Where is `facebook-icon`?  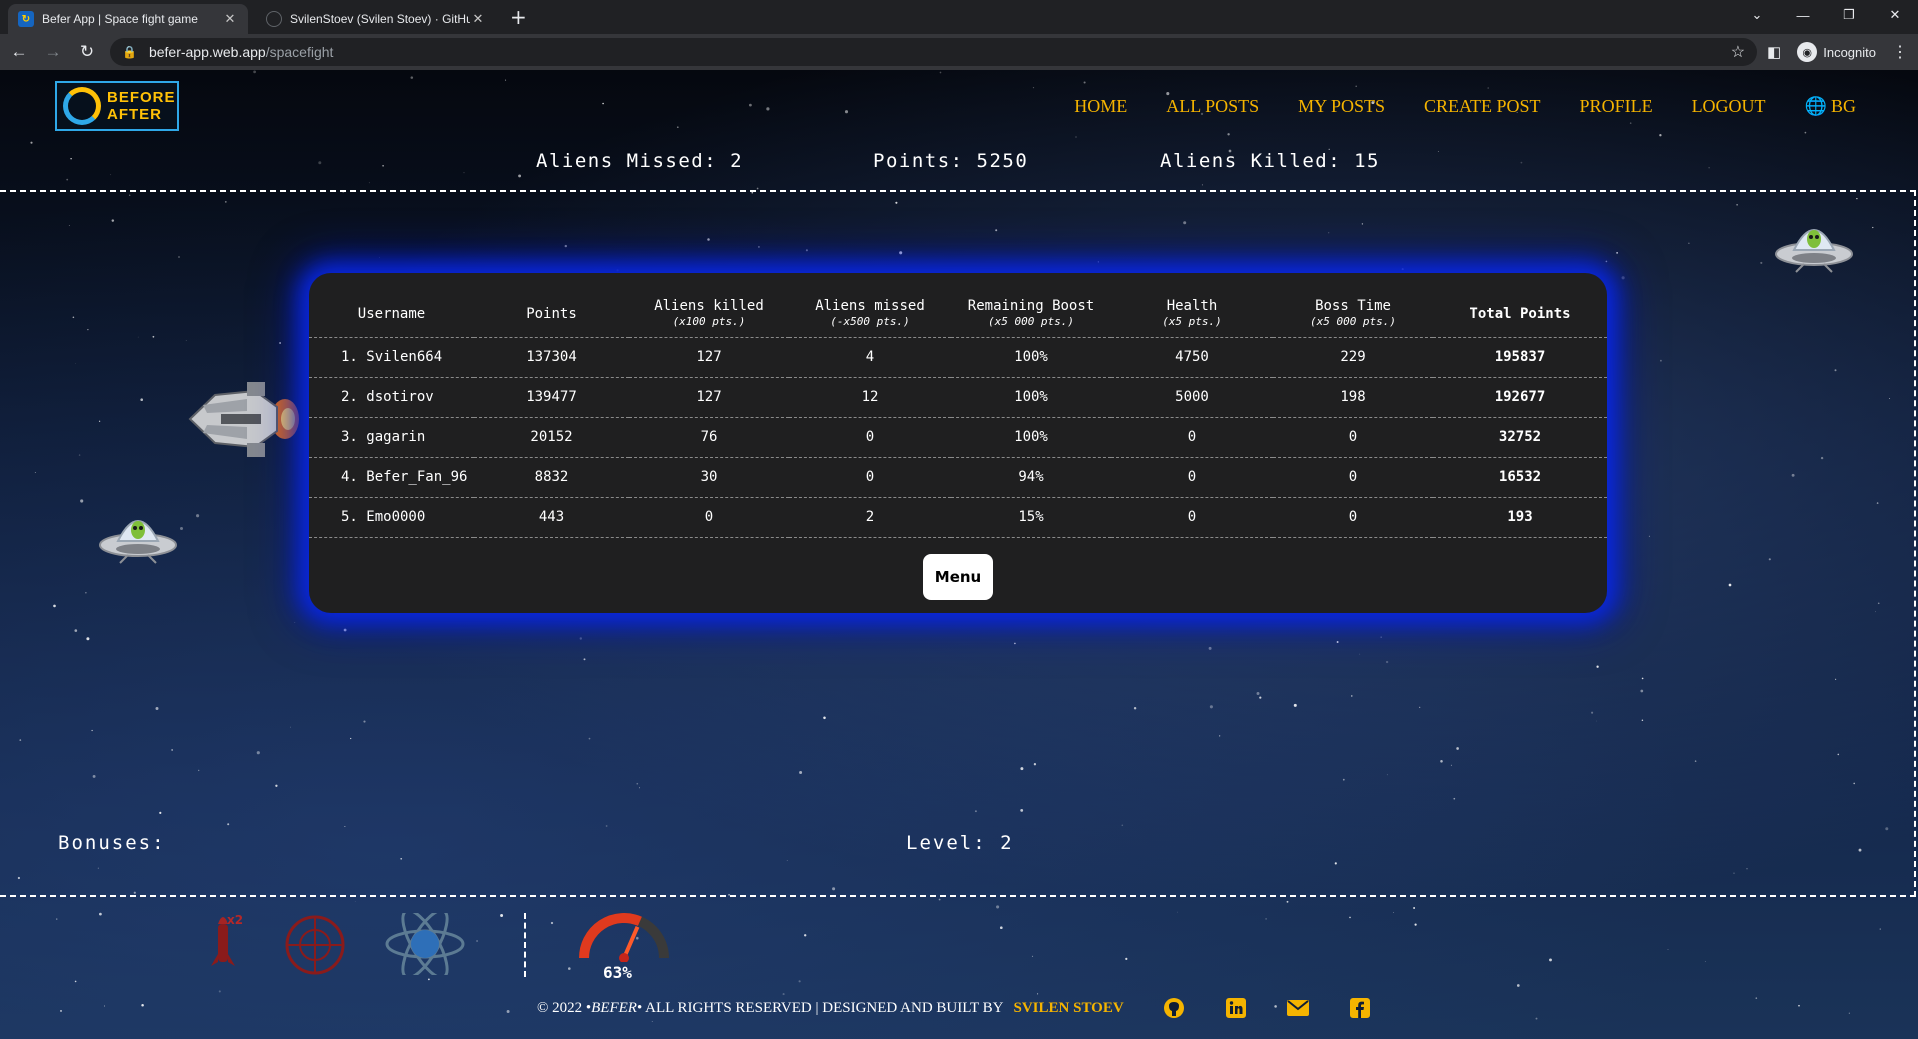
facebook-icon is located at coordinates (1360, 1008).